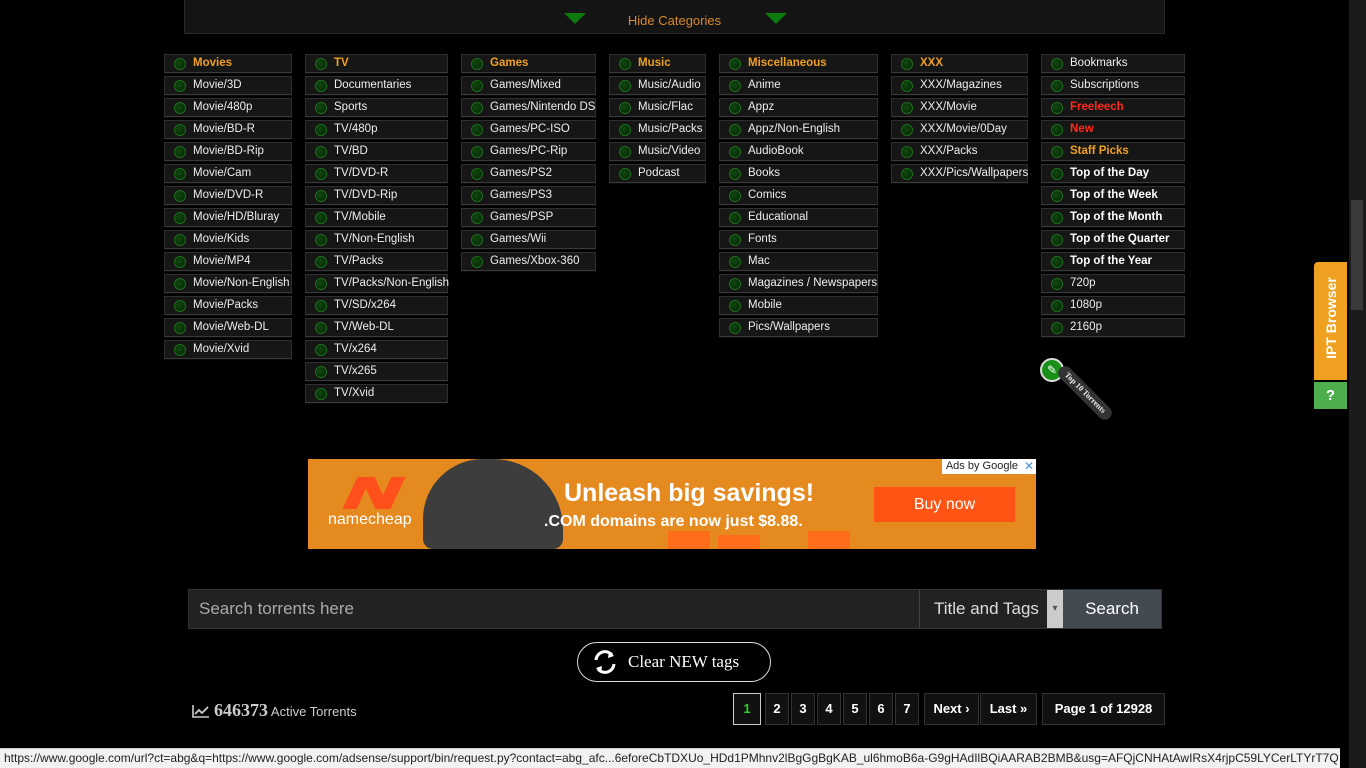 The image size is (1366, 768). Describe the element at coordinates (1112, 609) in the screenshot. I see `search-button: Search` at that location.